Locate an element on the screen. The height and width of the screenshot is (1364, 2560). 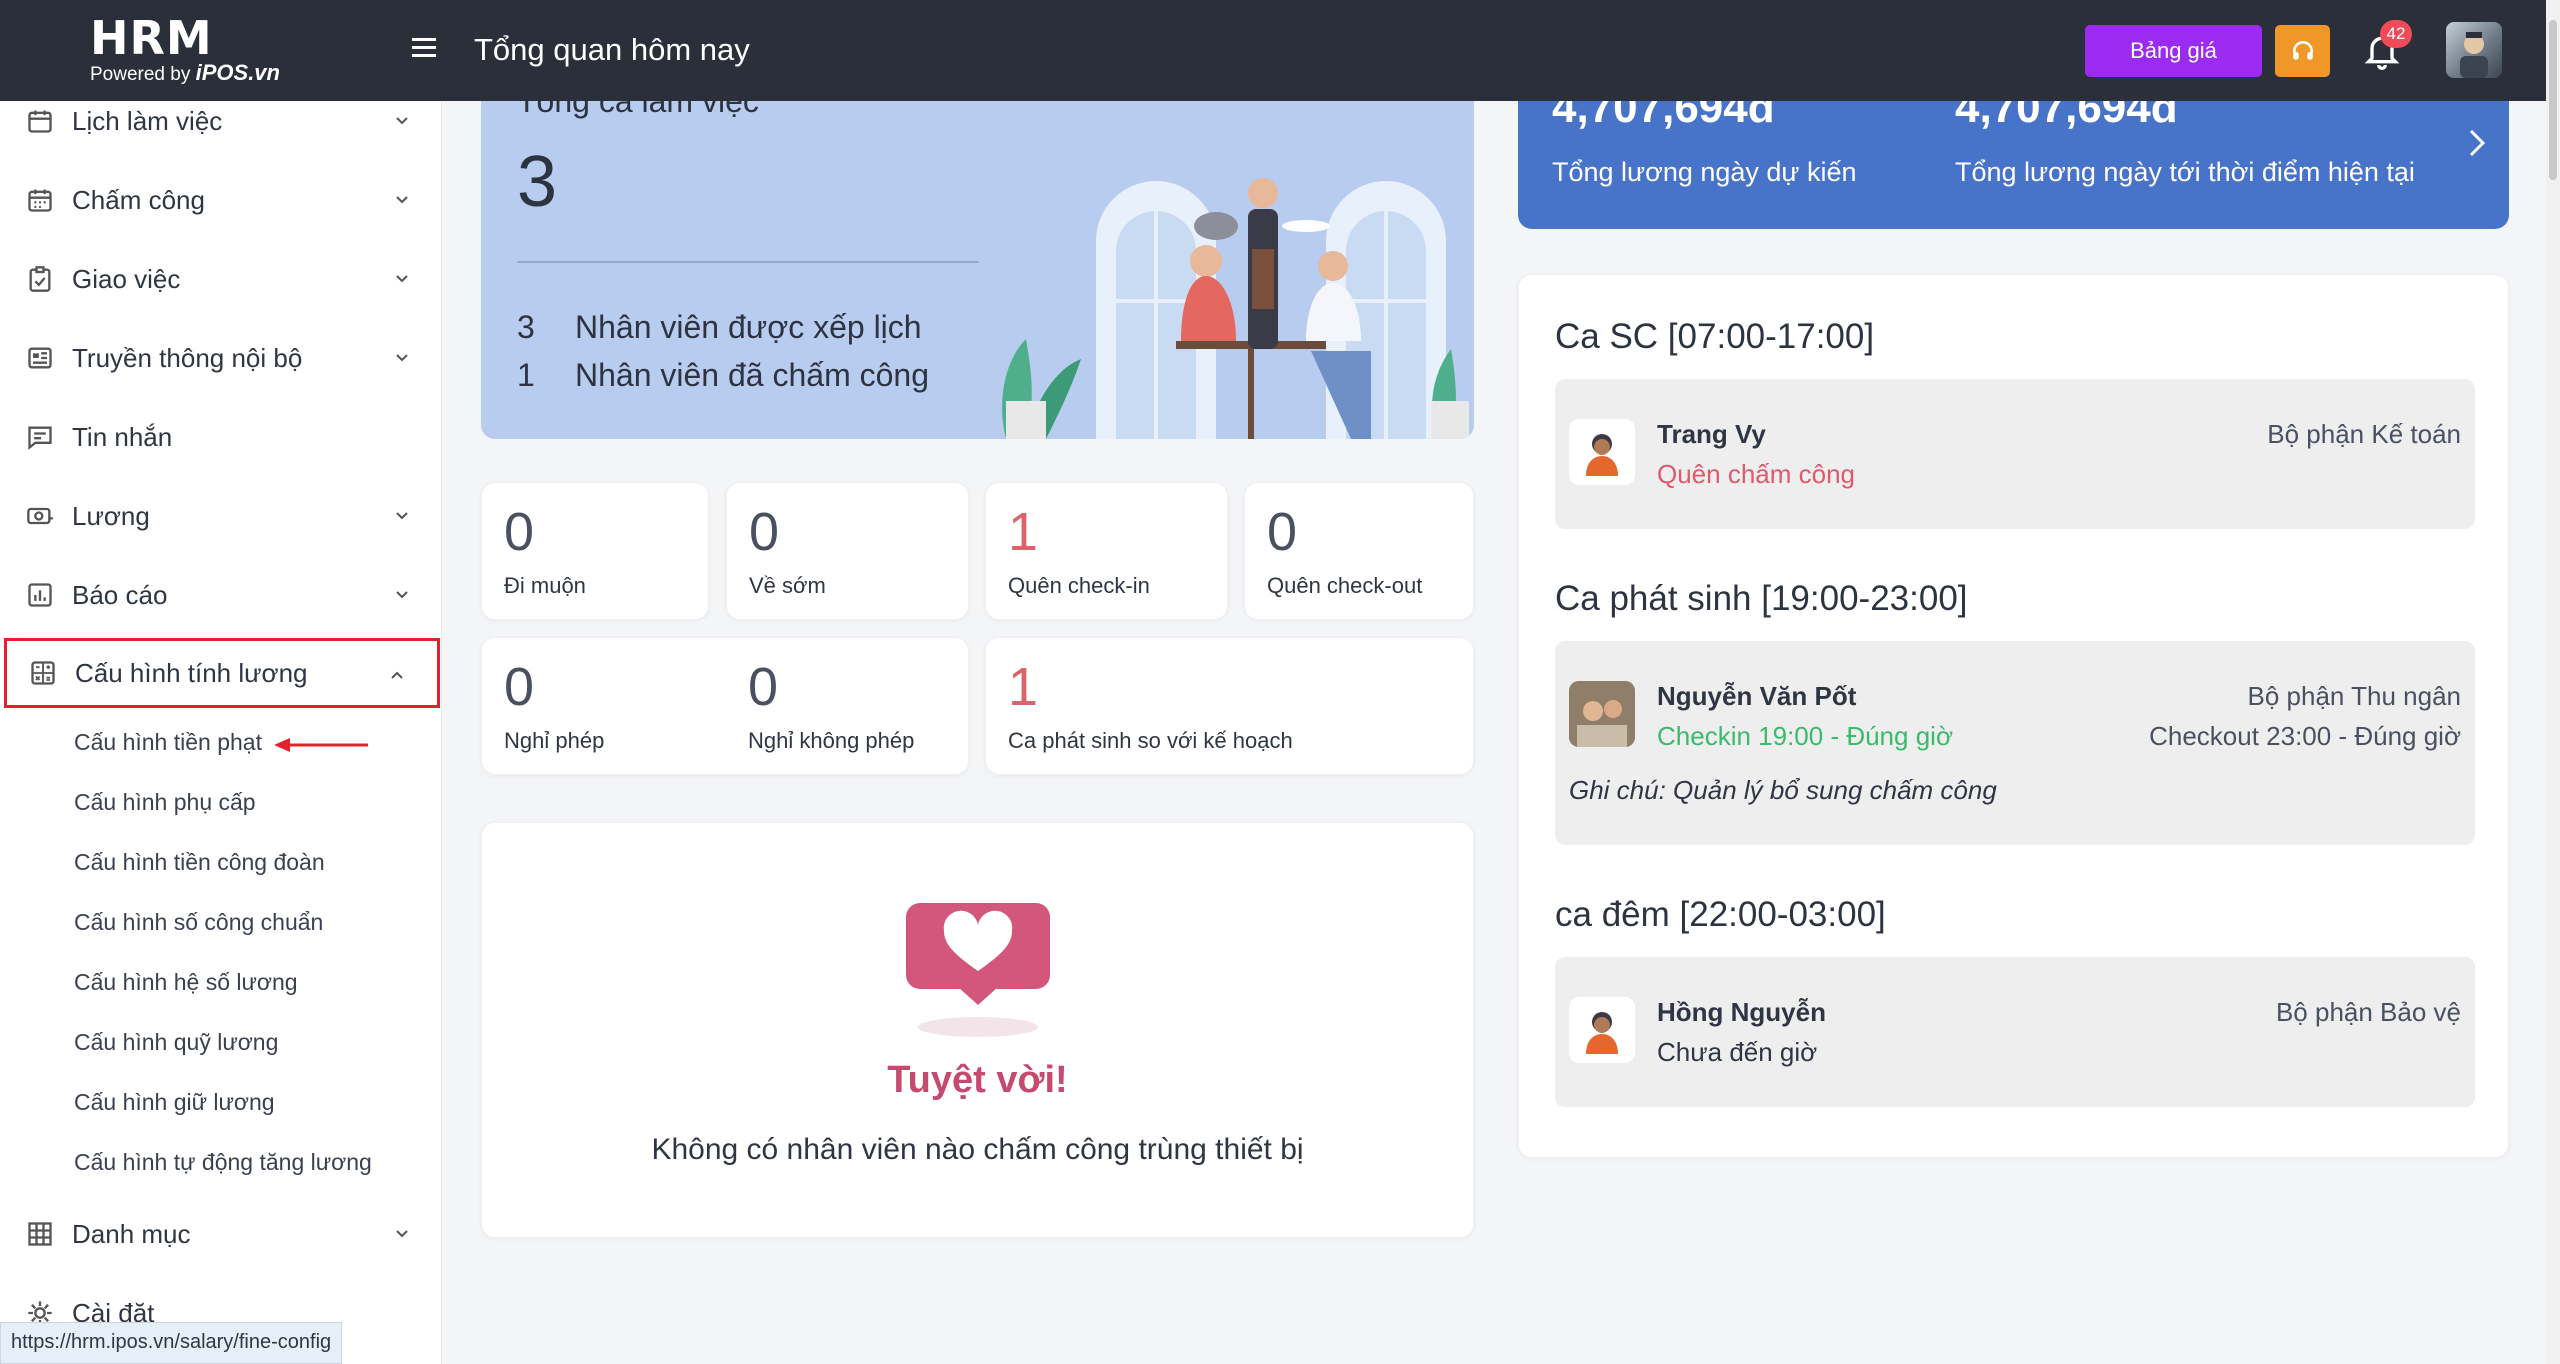
sidebar-item-label: Cấu hình tính lương is located at coordinates (191, 672).